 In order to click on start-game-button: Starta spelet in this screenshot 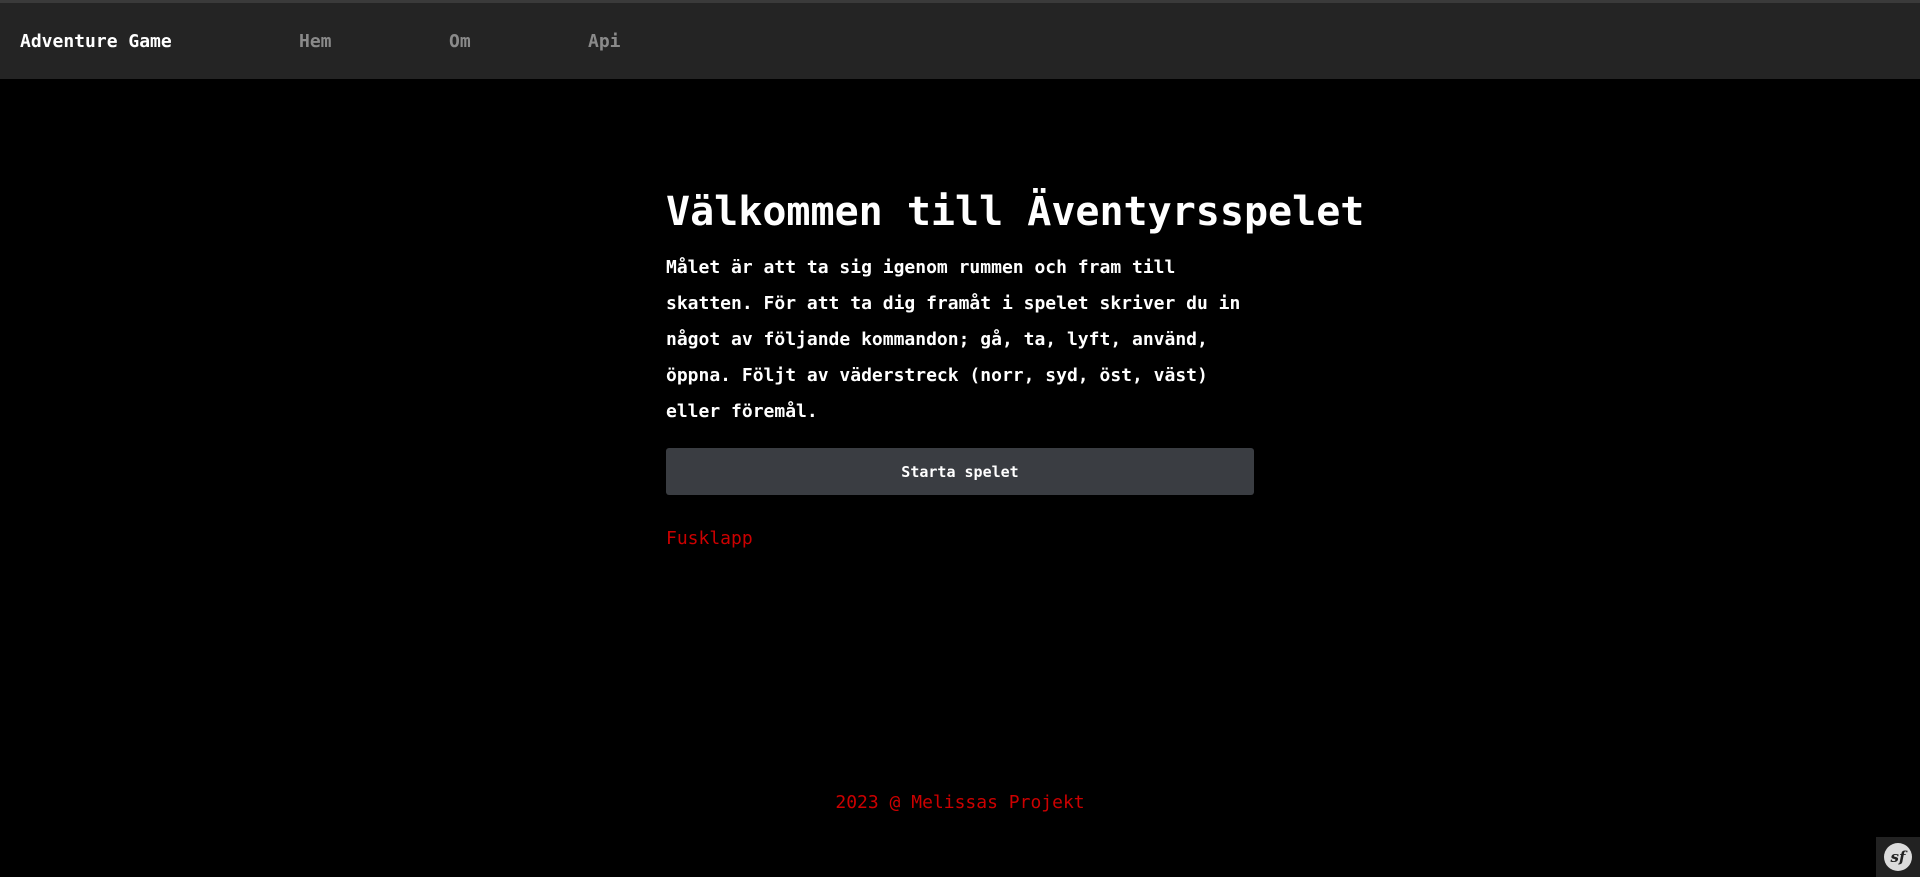, I will do `click(960, 471)`.